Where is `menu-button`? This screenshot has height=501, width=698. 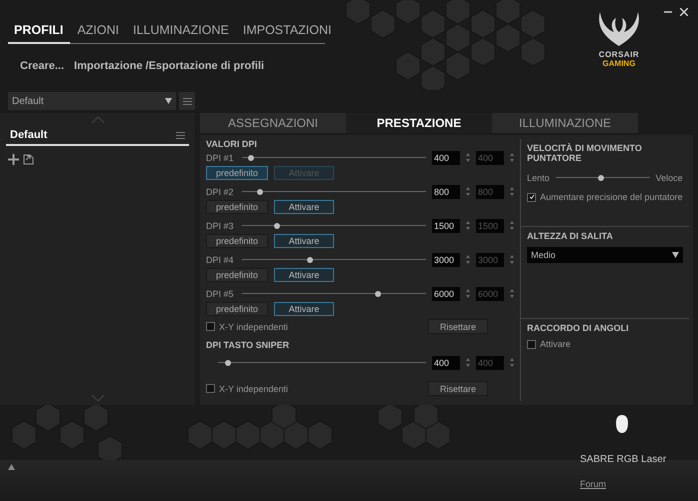
menu-button is located at coordinates (187, 101).